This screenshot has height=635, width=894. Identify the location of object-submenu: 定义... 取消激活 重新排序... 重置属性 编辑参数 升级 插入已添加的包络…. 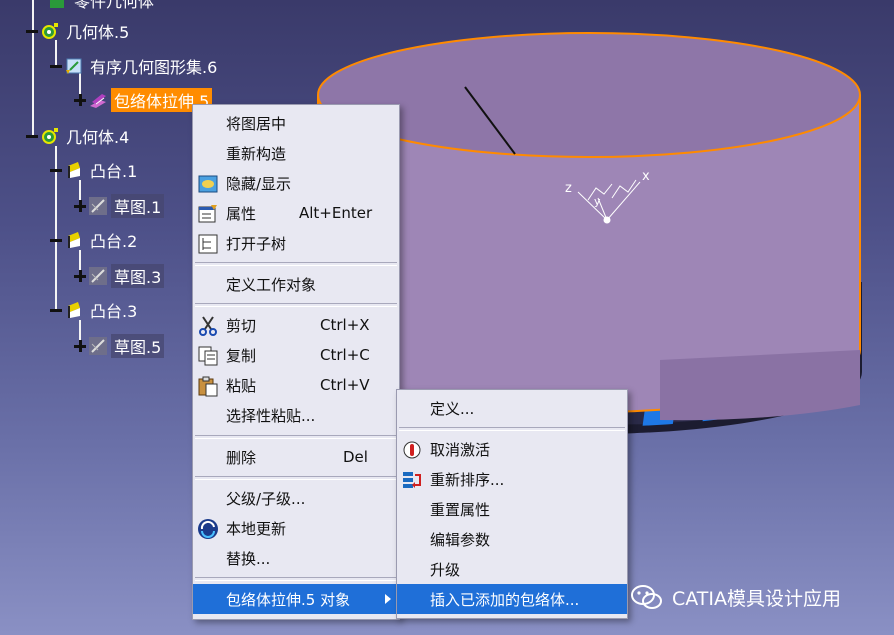
(512, 504).